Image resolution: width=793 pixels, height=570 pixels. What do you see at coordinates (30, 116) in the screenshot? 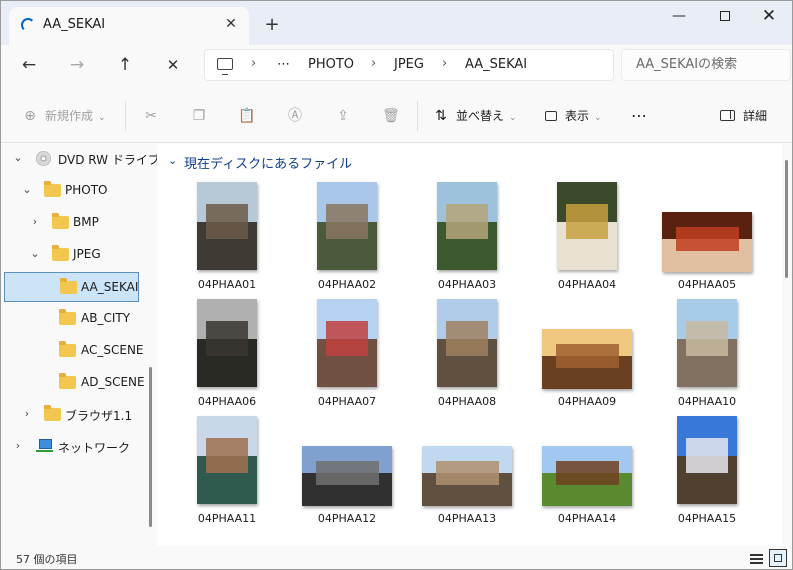
I see `plus-circle-icon: ⊕` at bounding box center [30, 116].